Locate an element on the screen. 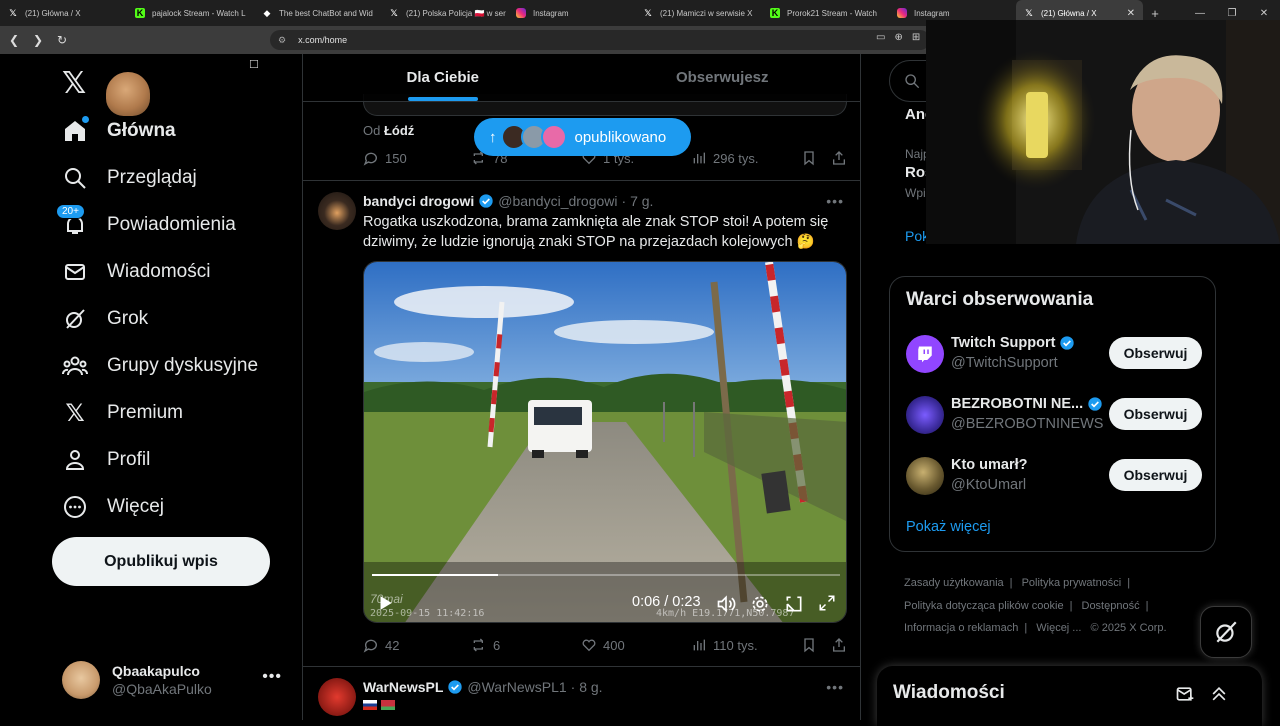 This screenshot has height=726, width=1280. reload-icon: ↻ is located at coordinates (62, 40).